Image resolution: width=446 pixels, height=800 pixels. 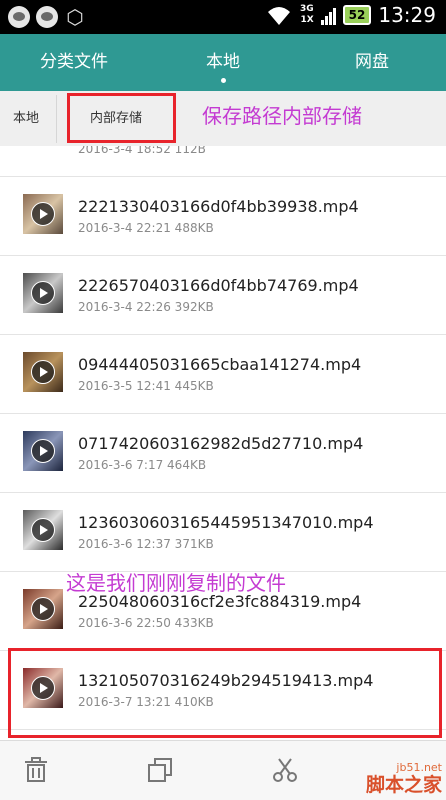 I want to click on watermark-url: jb51.net, so click(x=419, y=767).